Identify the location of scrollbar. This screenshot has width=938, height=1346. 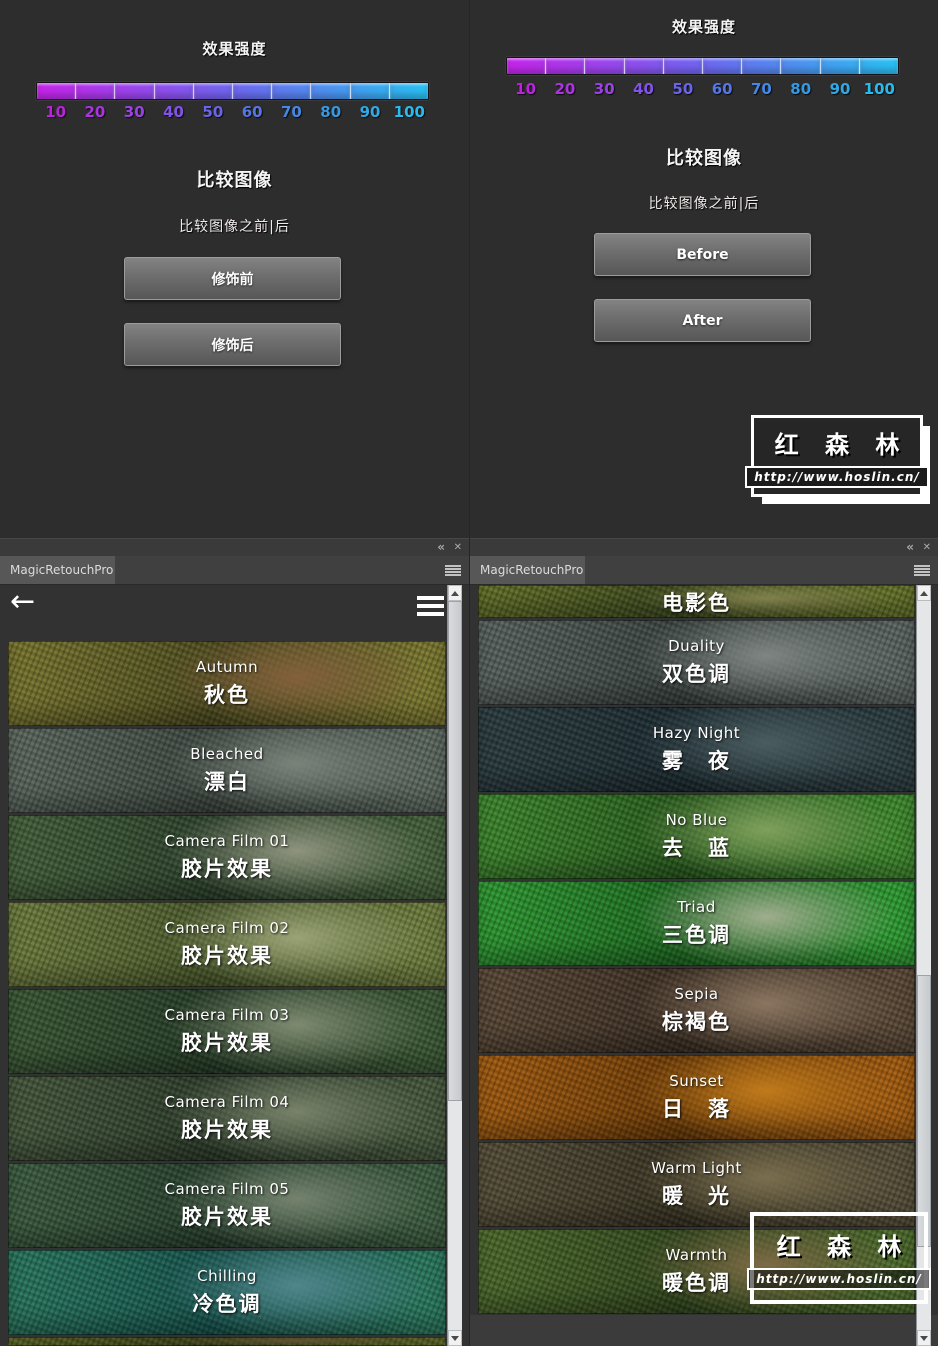
(454, 965).